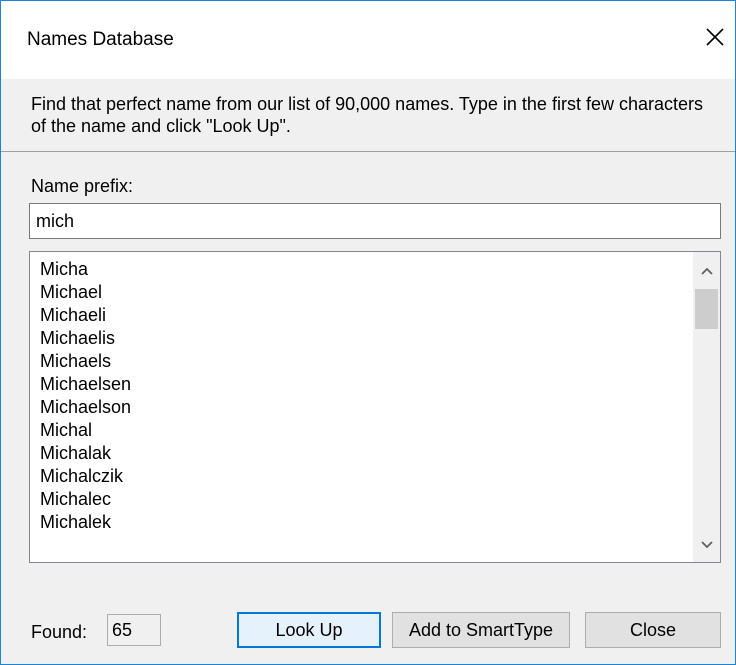 The width and height of the screenshot is (736, 665). I want to click on look-up-button: Look Up, so click(309, 630).